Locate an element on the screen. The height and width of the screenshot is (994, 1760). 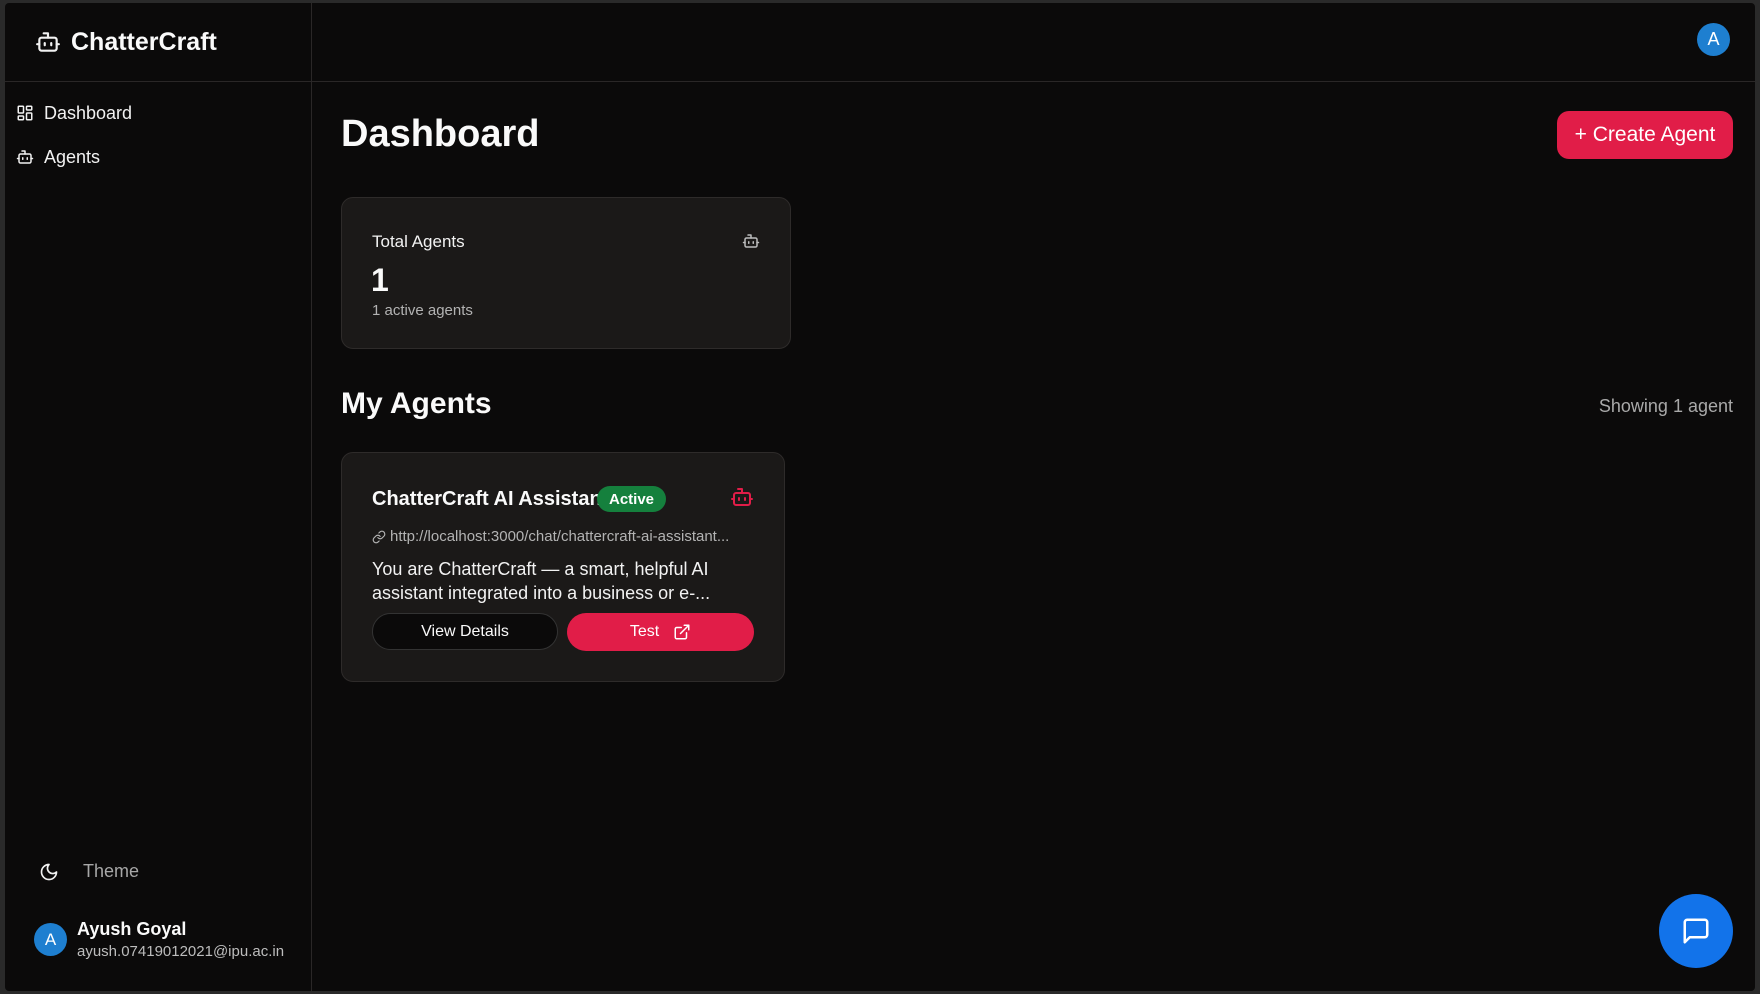
sidebar-item-label: Agents is located at coordinates (72, 156).